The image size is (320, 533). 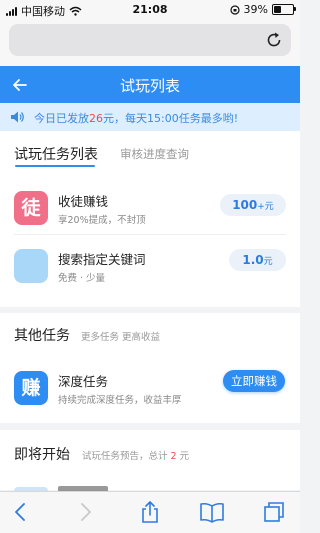 I want to click on notice-text: 今日已发放26元，每天15:00任务最多哟!, so click(x=136, y=118).